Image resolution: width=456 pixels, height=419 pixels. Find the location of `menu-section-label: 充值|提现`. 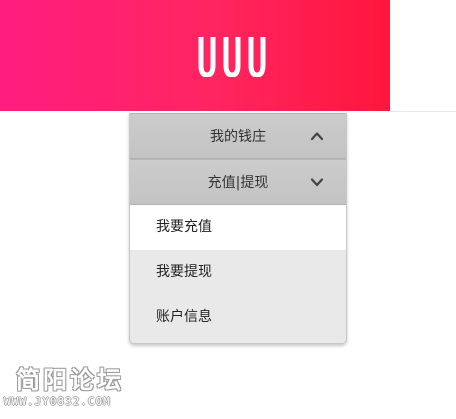

menu-section-label: 充值|提现 is located at coordinates (238, 183).